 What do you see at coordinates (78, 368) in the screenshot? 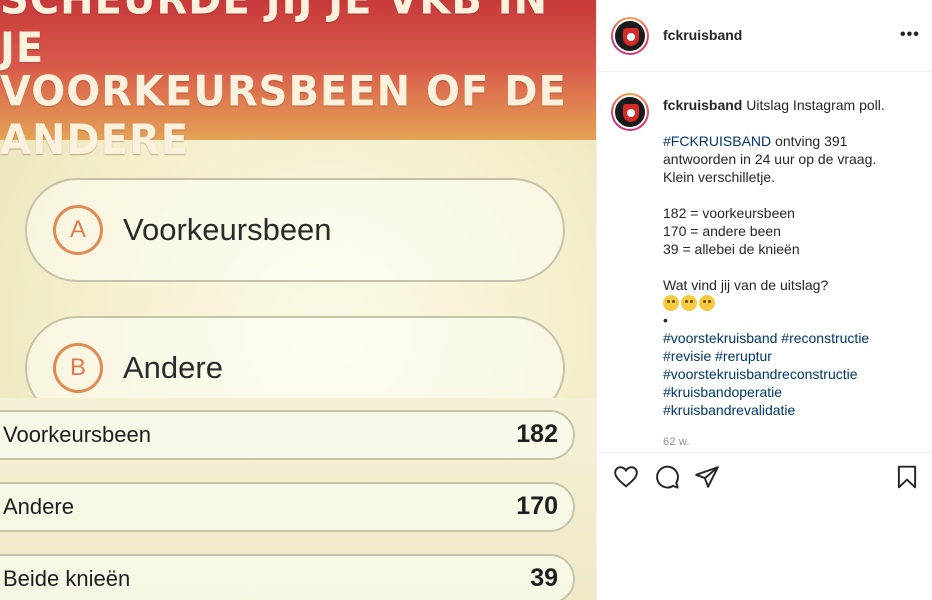
I see `option-letter-b: B` at bounding box center [78, 368].